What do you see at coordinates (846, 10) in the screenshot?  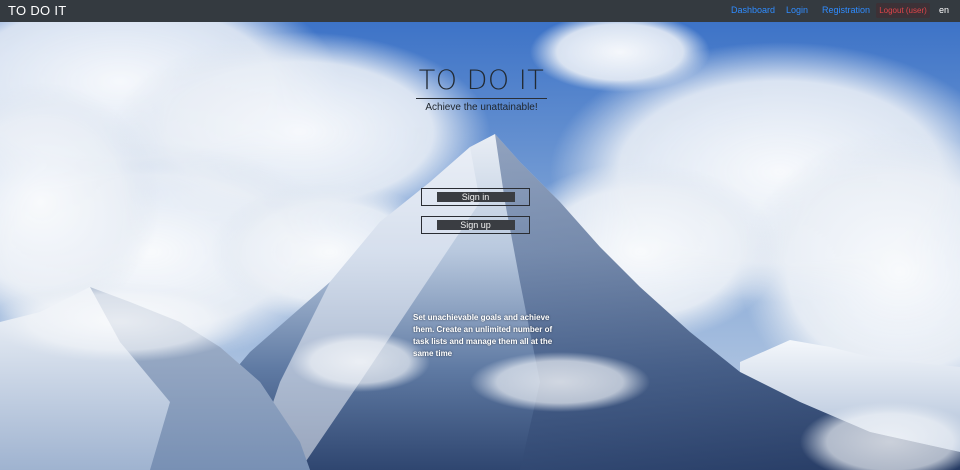 I see `nav-registration-link: Registration` at bounding box center [846, 10].